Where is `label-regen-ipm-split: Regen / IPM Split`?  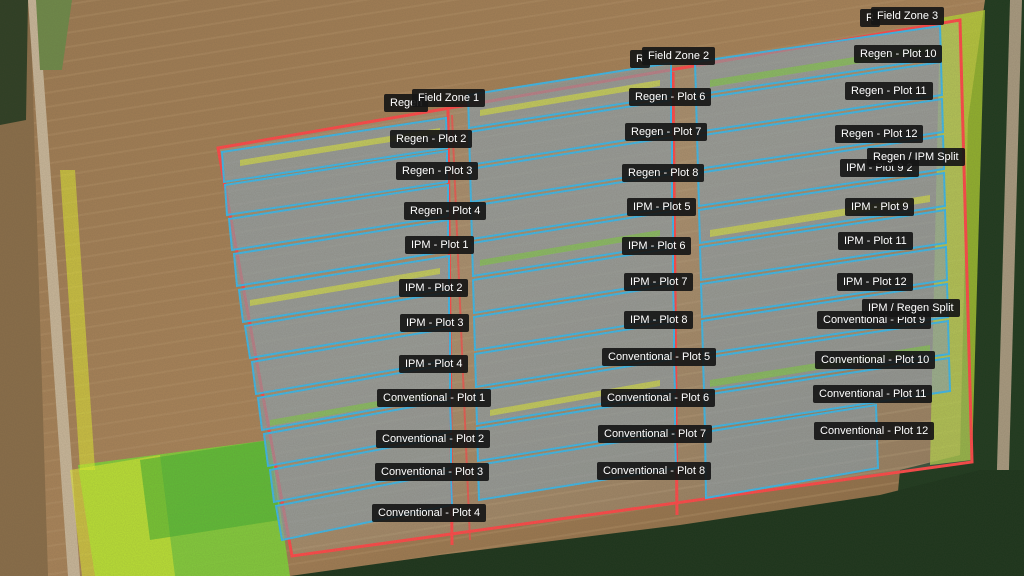
label-regen-ipm-split: Regen / IPM Split is located at coordinates (916, 157).